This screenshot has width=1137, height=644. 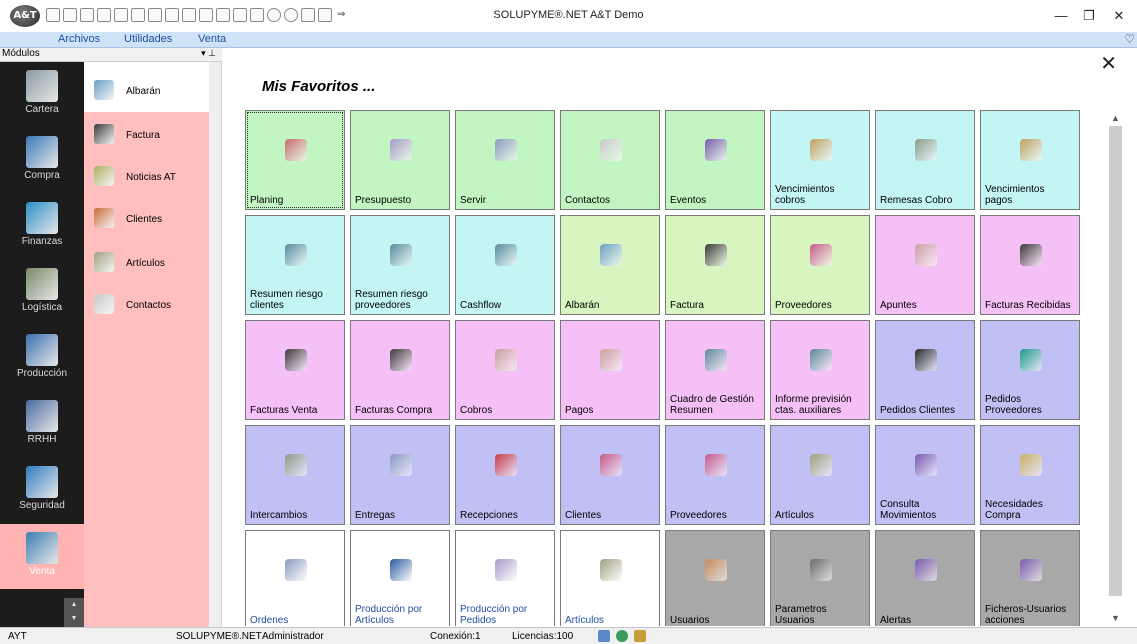 What do you see at coordinates (1026, 615) in the screenshot?
I see `tile-label: Ficheros-Usuarios acciones` at bounding box center [1026, 615].